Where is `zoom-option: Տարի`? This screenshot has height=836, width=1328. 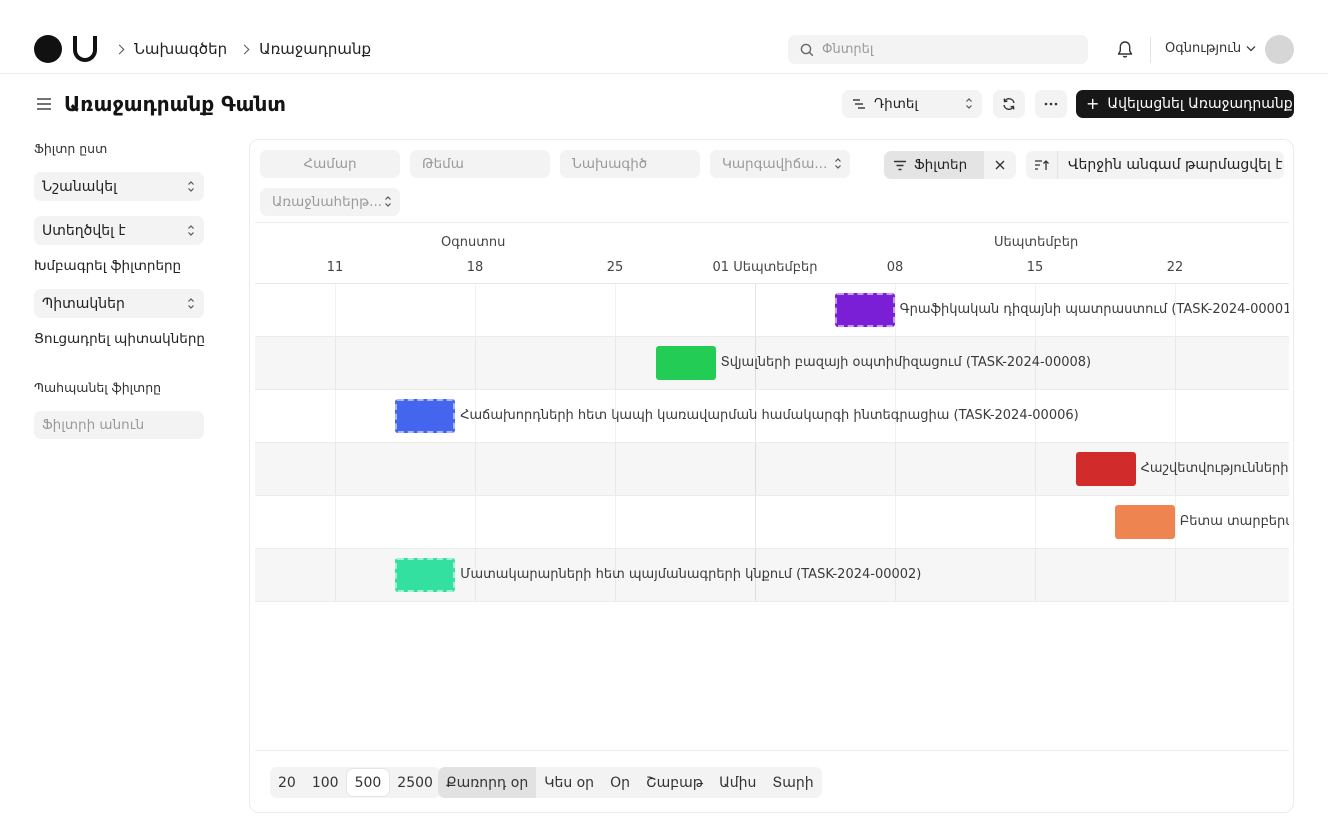 zoom-option: Տարի is located at coordinates (792, 782).